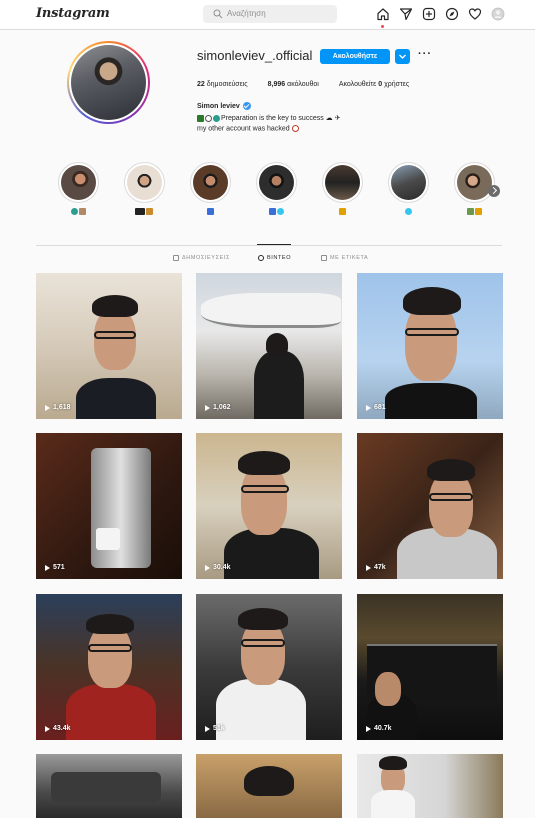  What do you see at coordinates (430, 667) in the screenshot?
I see `video-post: 40.7k` at bounding box center [430, 667].